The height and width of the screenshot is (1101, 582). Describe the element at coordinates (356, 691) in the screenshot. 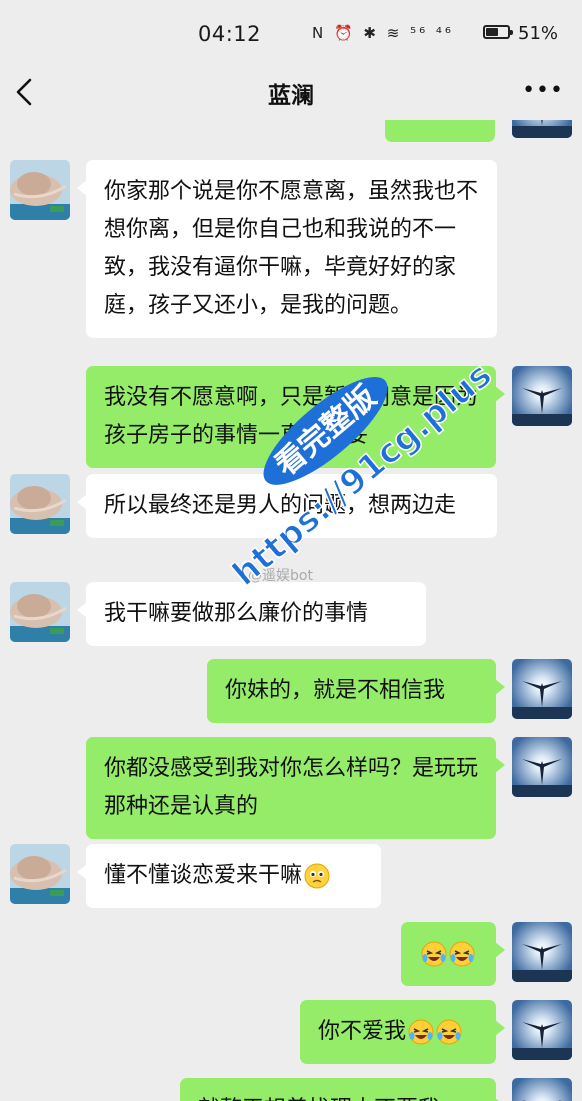

I see `message-bubble: 你妹的，就是不相信我` at that location.